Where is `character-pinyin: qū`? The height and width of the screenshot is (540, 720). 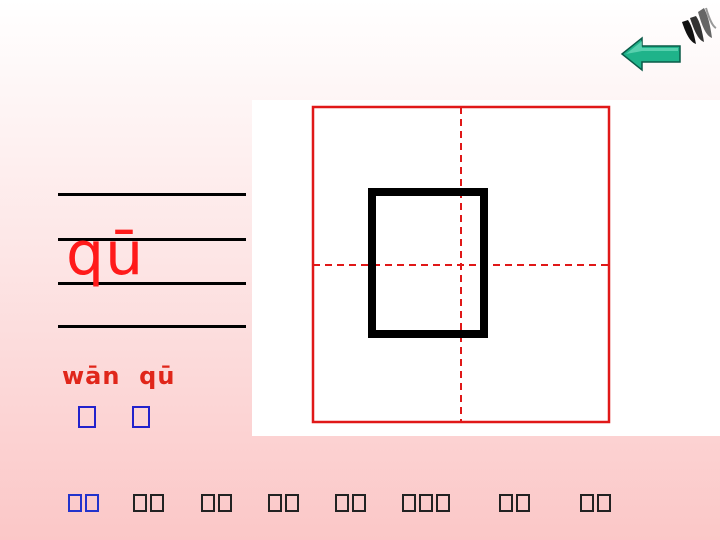
character-pinyin: qū is located at coordinates (105, 254).